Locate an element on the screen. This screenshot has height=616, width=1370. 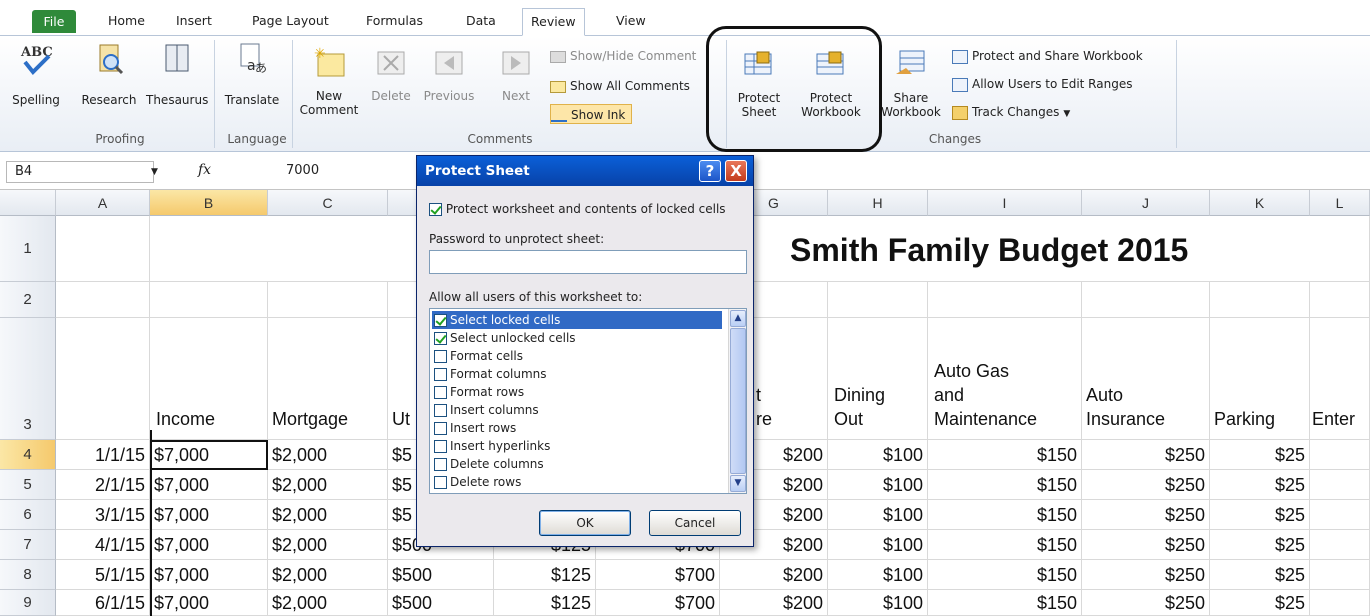
permission-item: Insert rows is located at coordinates (577, 428).